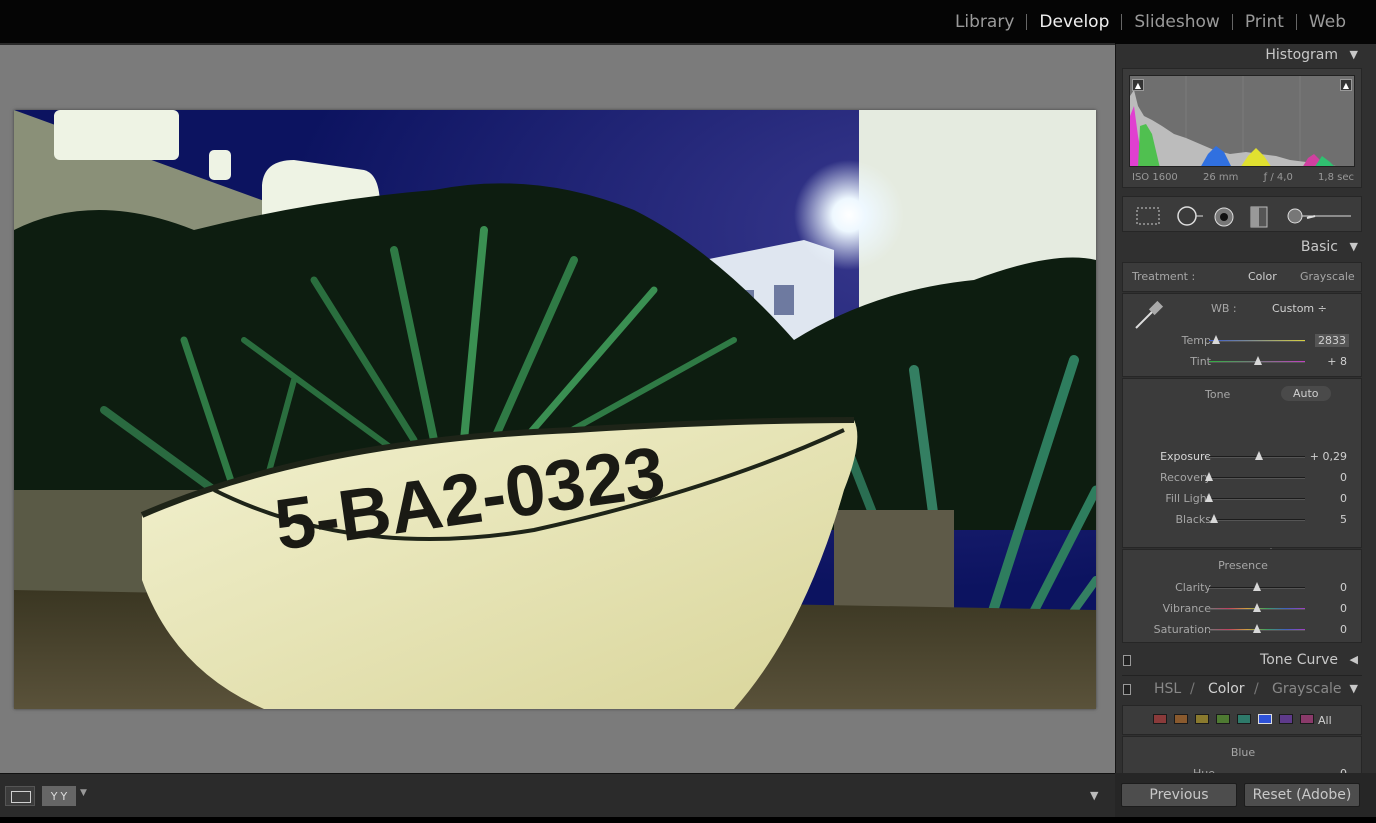 This screenshot has height=823, width=1376. I want to click on temp-knob, so click(1216, 339).